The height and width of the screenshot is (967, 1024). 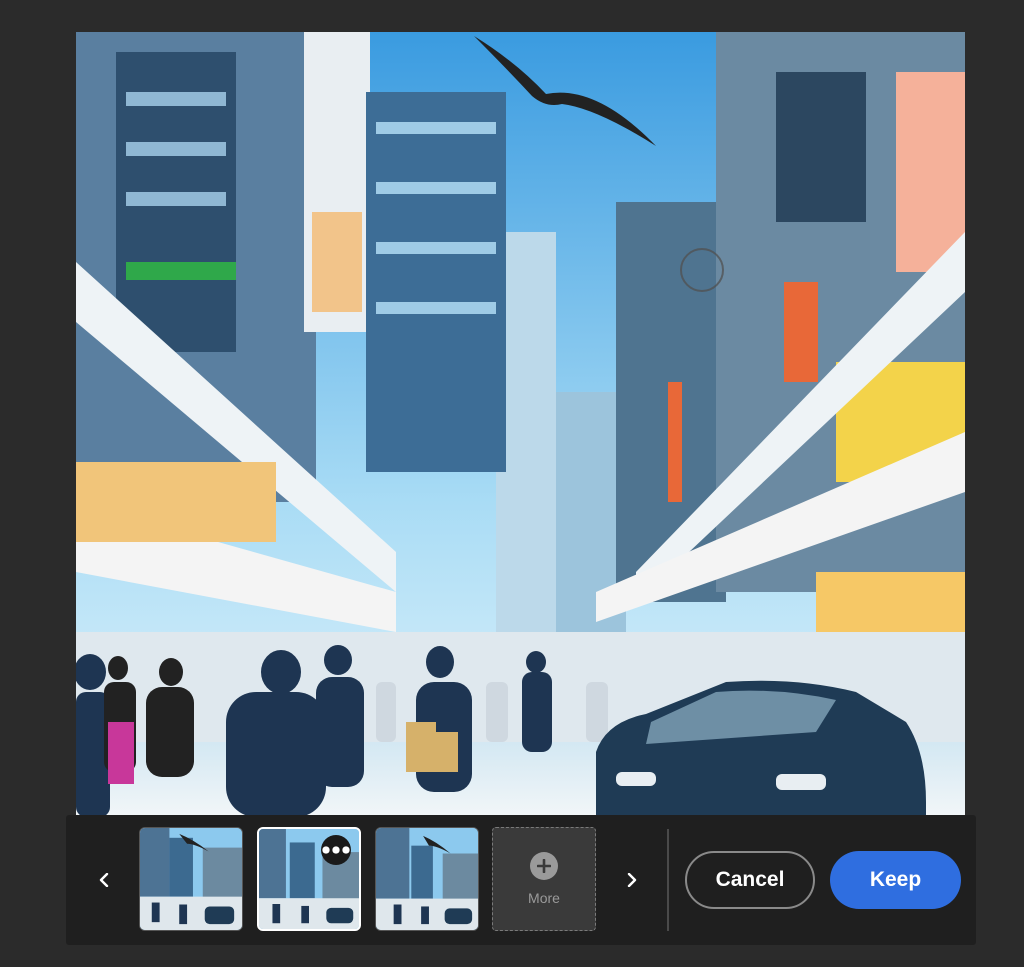 What do you see at coordinates (632, 880) in the screenshot?
I see `chevron-right-icon` at bounding box center [632, 880].